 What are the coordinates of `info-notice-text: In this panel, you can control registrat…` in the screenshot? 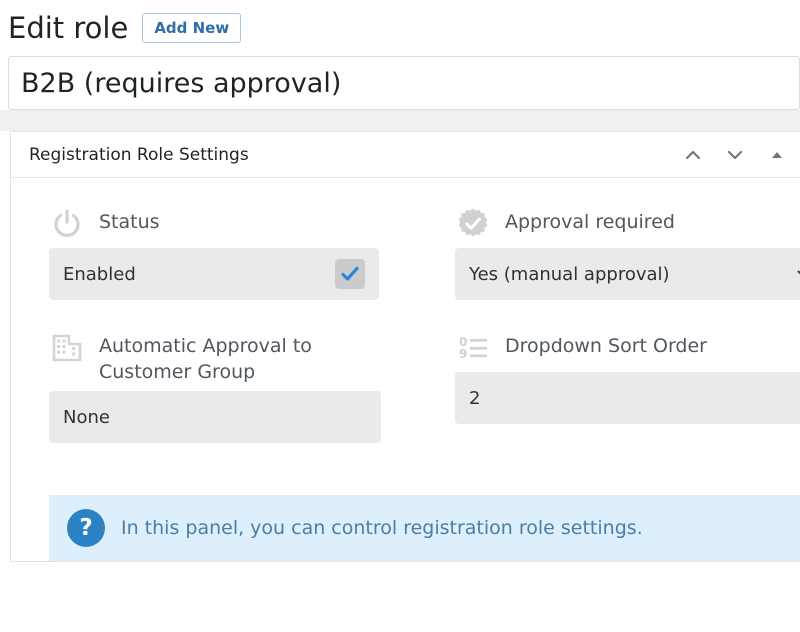 It's located at (382, 528).